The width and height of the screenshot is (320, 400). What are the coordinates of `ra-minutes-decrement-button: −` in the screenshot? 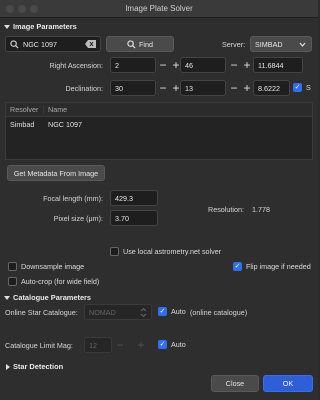 It's located at (234, 65).